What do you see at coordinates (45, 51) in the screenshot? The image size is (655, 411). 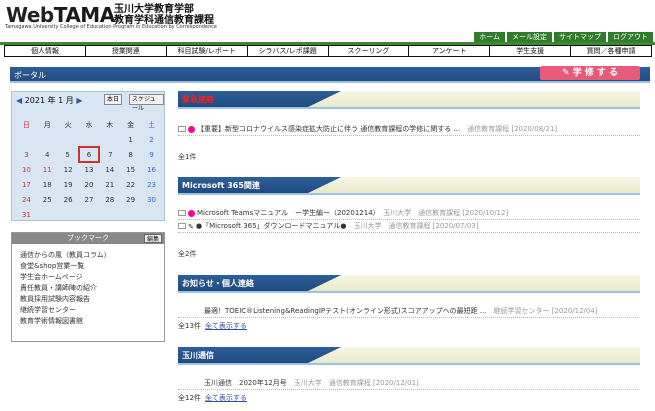 I see `menu-personal-info: 個人情報` at bounding box center [45, 51].